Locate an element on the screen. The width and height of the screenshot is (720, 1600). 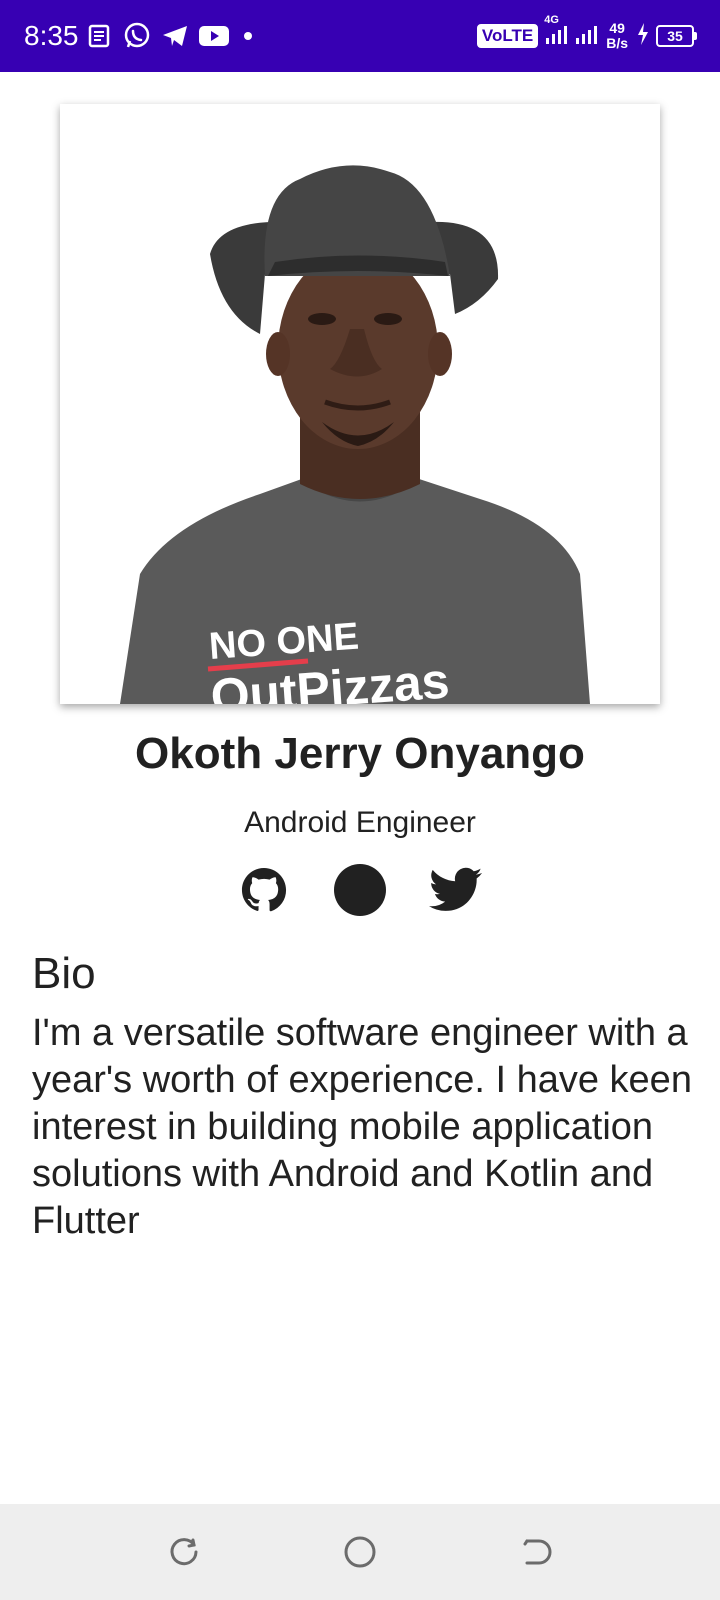
github-button is located at coordinates (264, 890).